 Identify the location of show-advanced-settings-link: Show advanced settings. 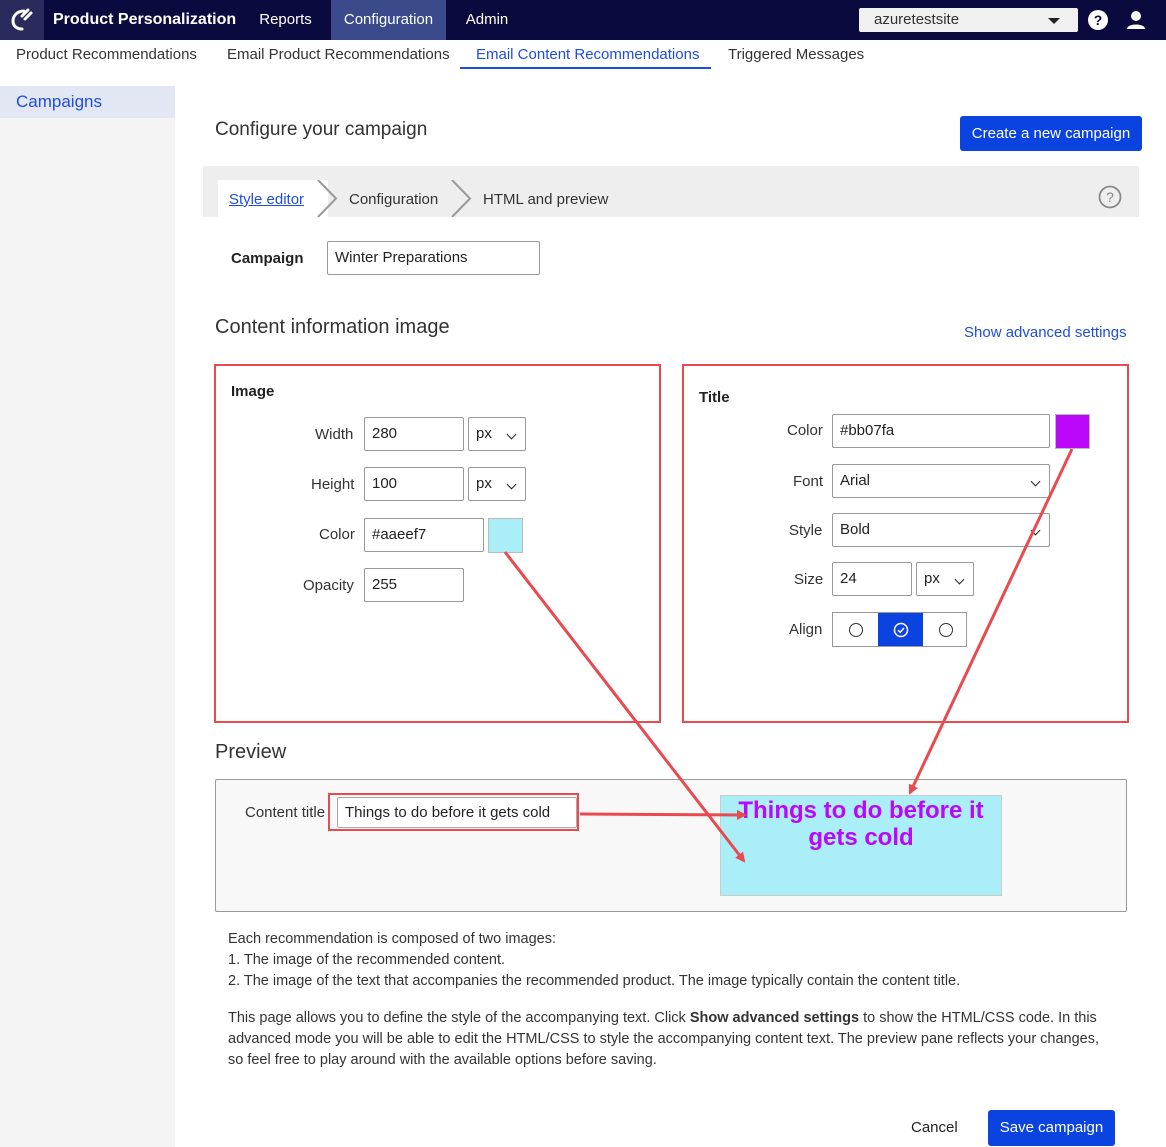
(1045, 332).